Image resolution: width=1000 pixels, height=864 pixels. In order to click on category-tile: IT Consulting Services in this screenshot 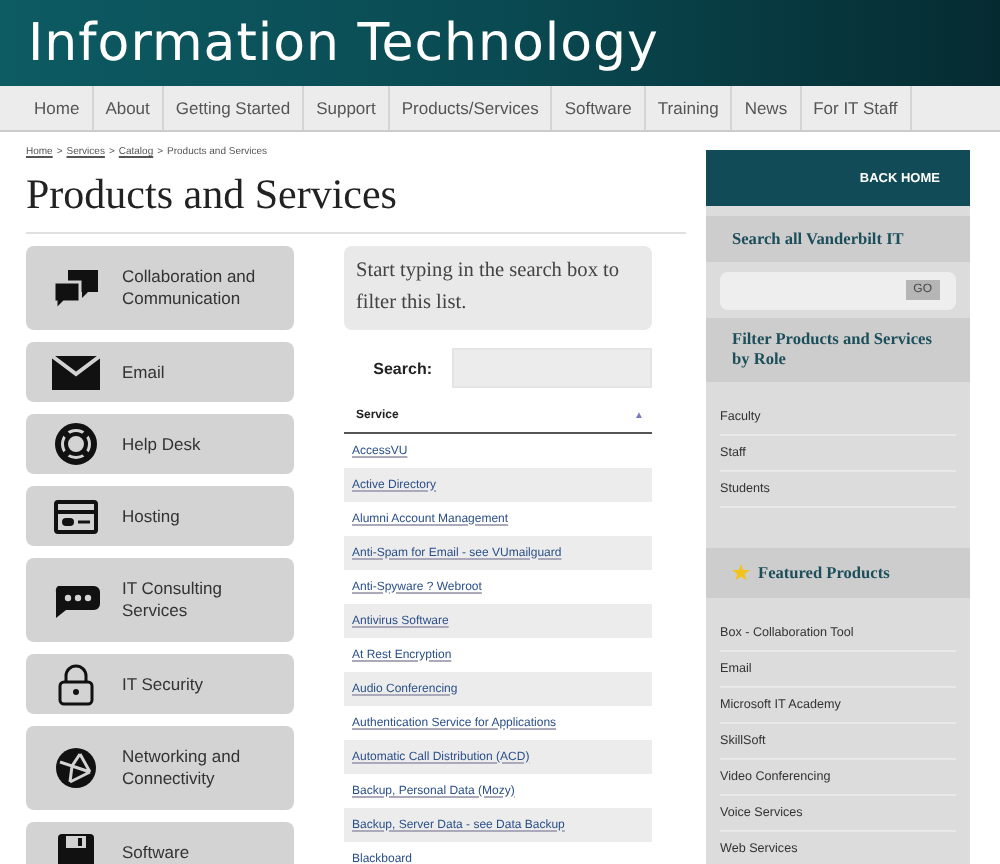, I will do `click(160, 600)`.